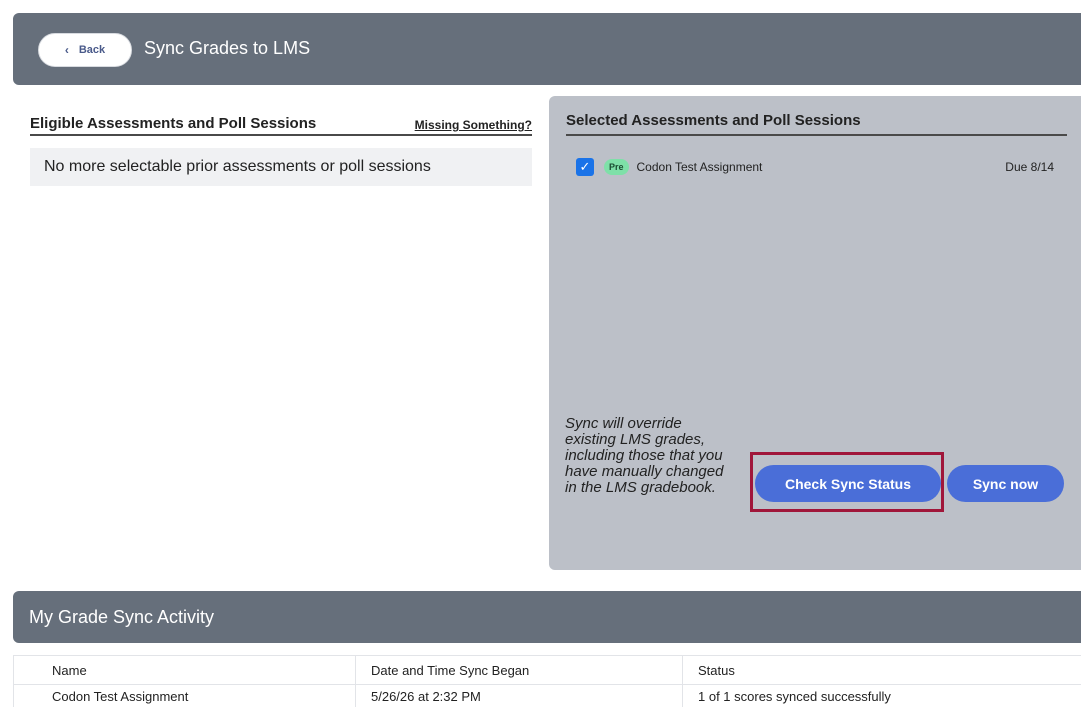  I want to click on missing-something-link: Missing Something?, so click(473, 125).